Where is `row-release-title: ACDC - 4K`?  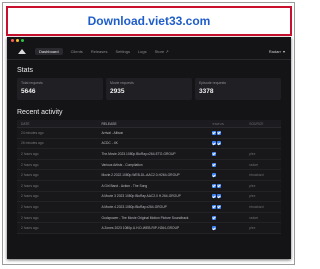 row-release-title: ACDC - 4K is located at coordinates (156, 143).